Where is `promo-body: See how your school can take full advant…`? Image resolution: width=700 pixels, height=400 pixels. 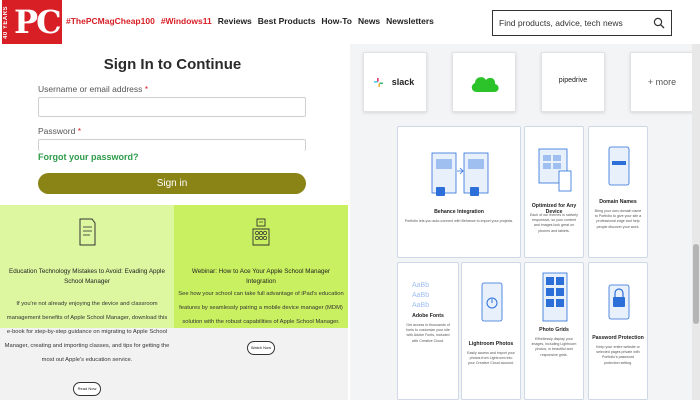
promo-body: See how your school can take full advant… is located at coordinates (261, 308).